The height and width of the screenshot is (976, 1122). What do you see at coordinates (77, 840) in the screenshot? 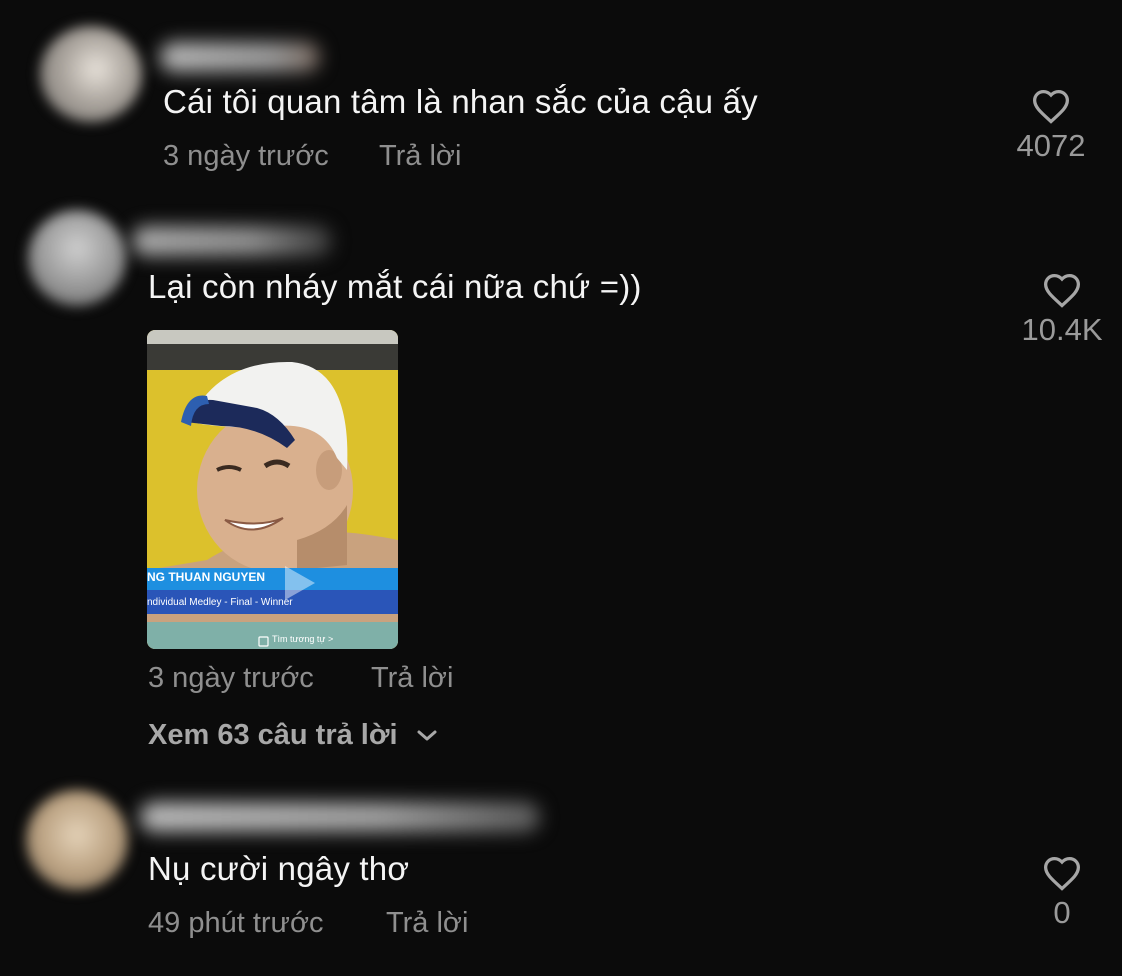
I see `avatar` at bounding box center [77, 840].